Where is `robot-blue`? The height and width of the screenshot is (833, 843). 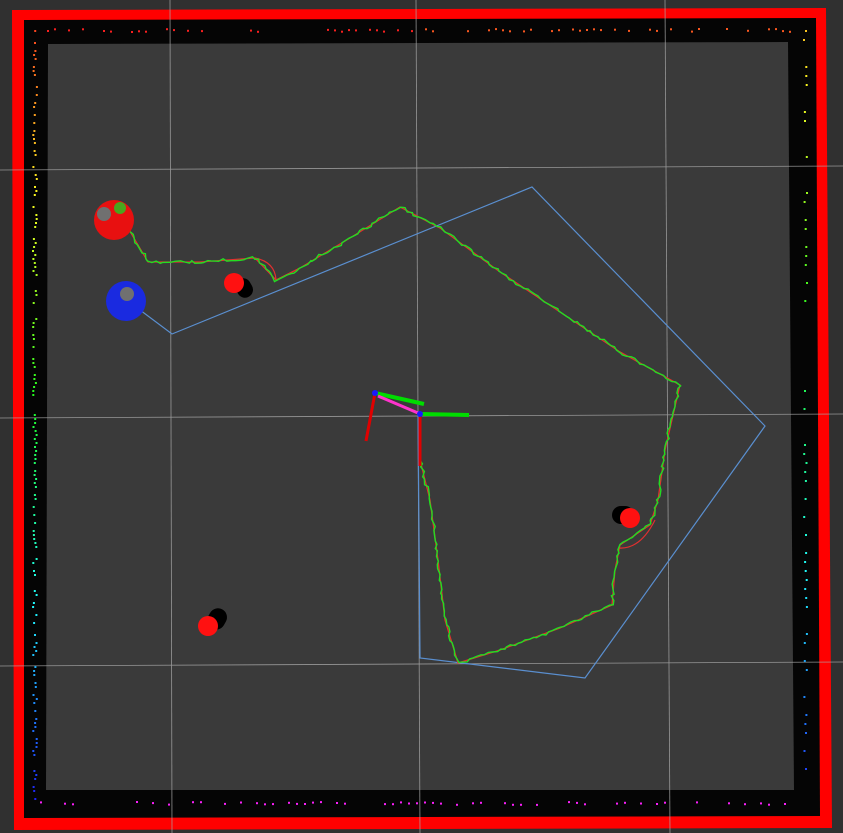 robot-blue is located at coordinates (126, 301).